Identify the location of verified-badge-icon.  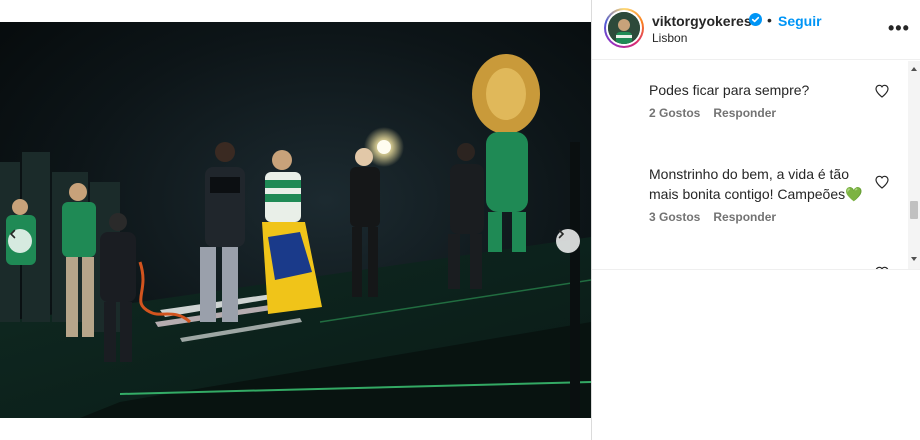
(755, 19).